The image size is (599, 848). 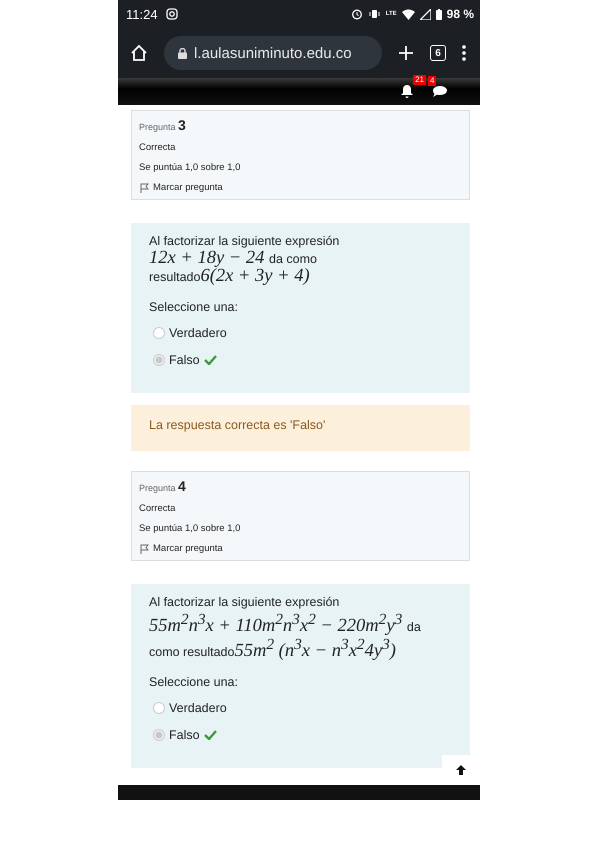 What do you see at coordinates (406, 53) in the screenshot?
I see `new-tab-icon` at bounding box center [406, 53].